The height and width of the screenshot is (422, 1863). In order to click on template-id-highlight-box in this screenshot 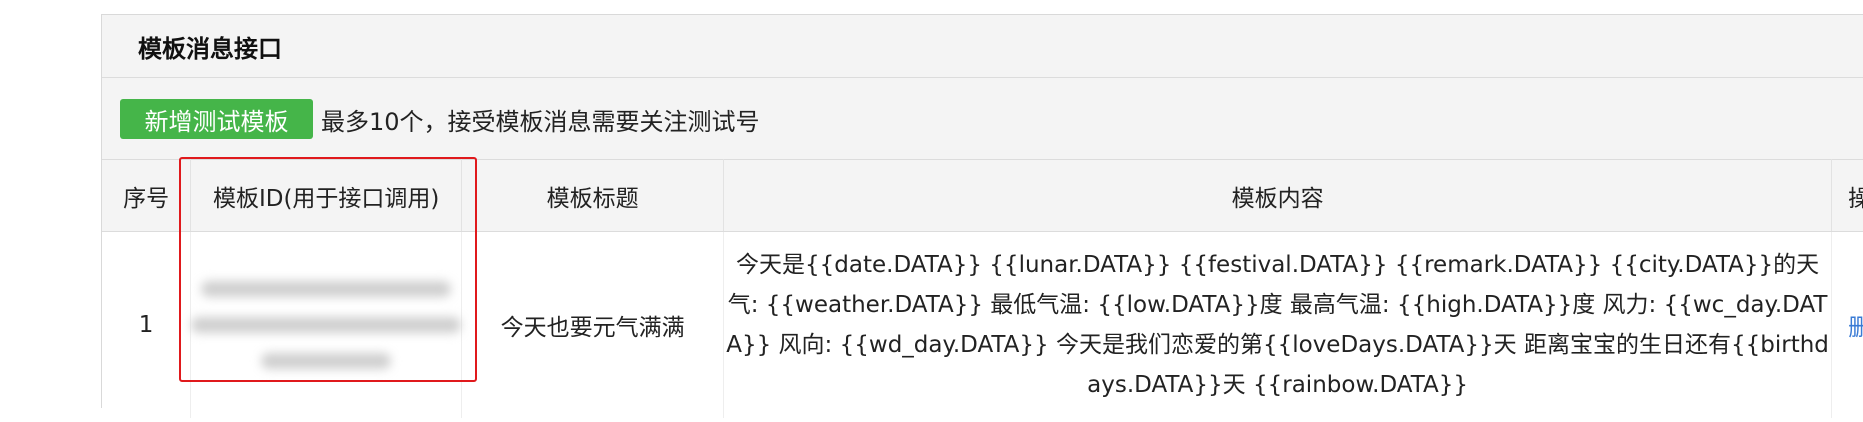, I will do `click(328, 269)`.